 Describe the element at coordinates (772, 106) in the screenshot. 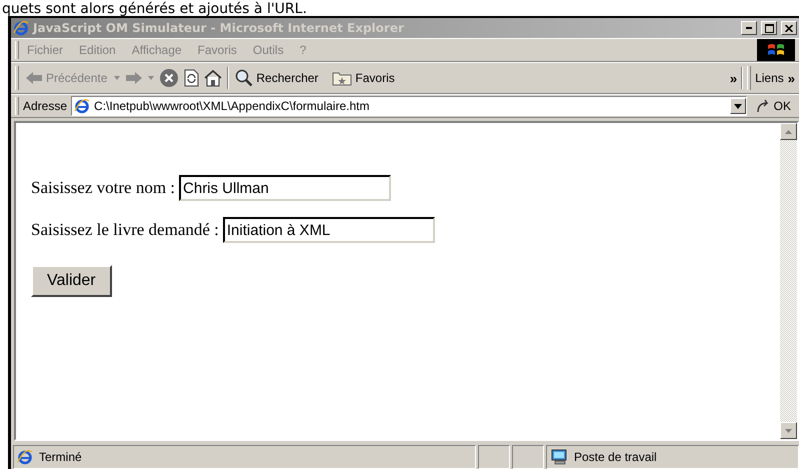

I see `go-button: OK` at that location.